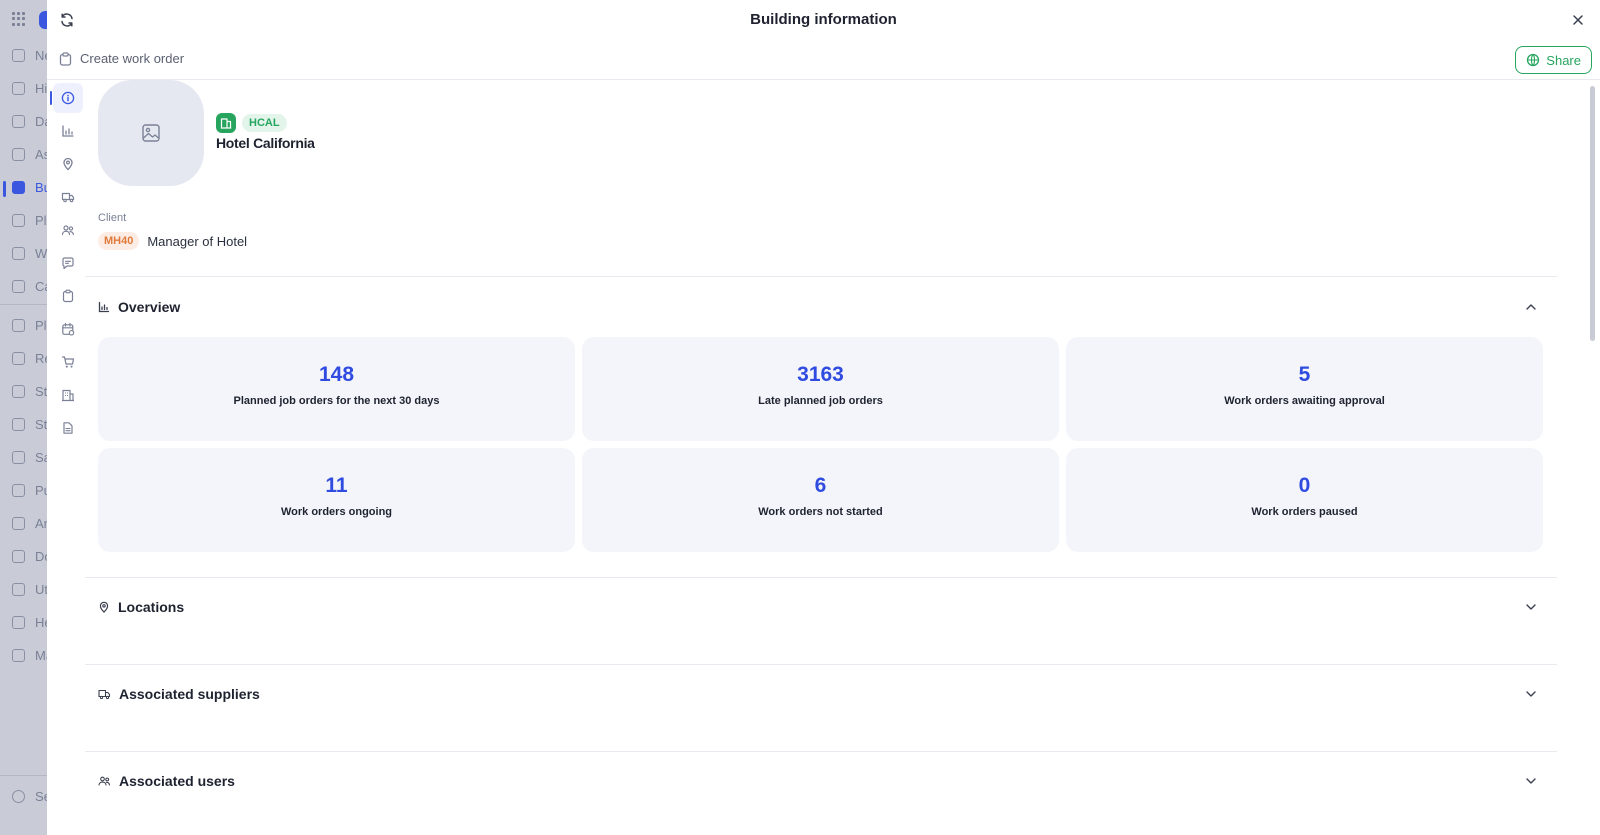  Describe the element at coordinates (29, 457) in the screenshot. I see `sidebar-item: Sa` at that location.